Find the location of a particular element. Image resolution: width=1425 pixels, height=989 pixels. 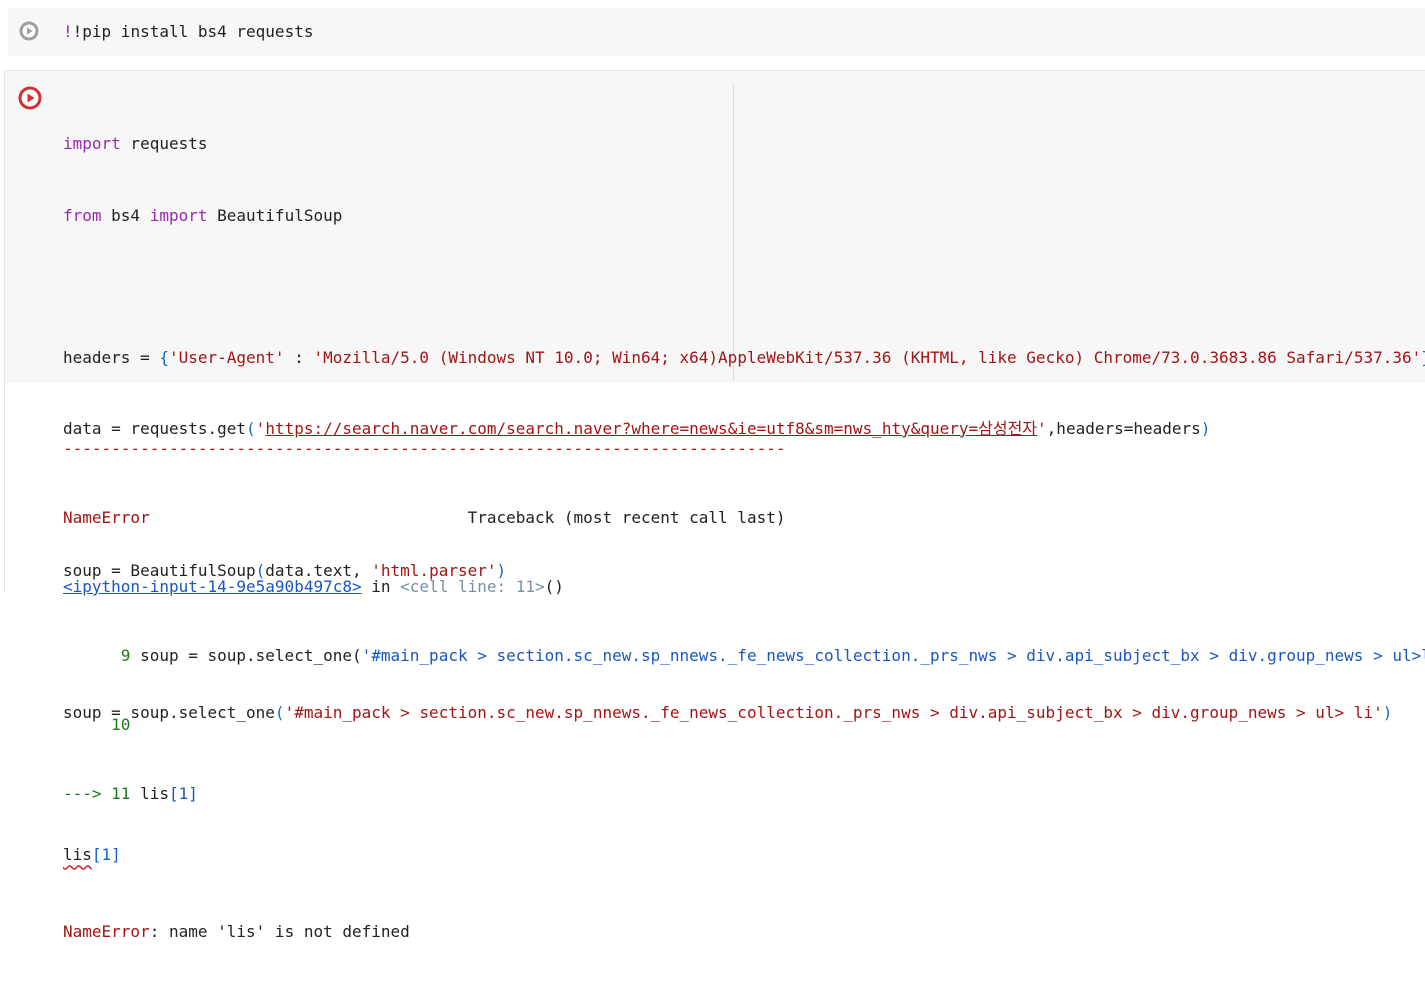

line-number: 9 is located at coordinates (102, 655).